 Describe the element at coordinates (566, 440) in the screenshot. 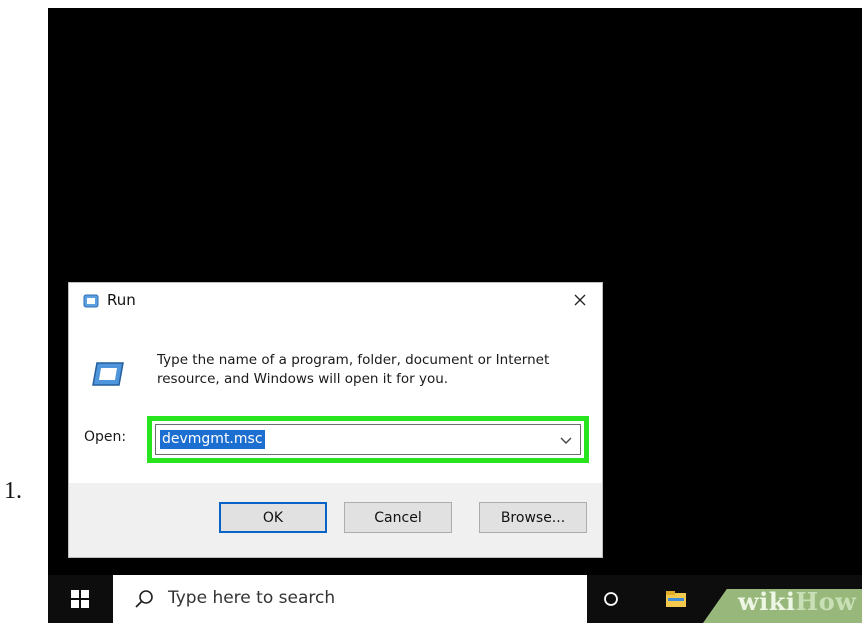

I see `chevron-down-icon` at that location.